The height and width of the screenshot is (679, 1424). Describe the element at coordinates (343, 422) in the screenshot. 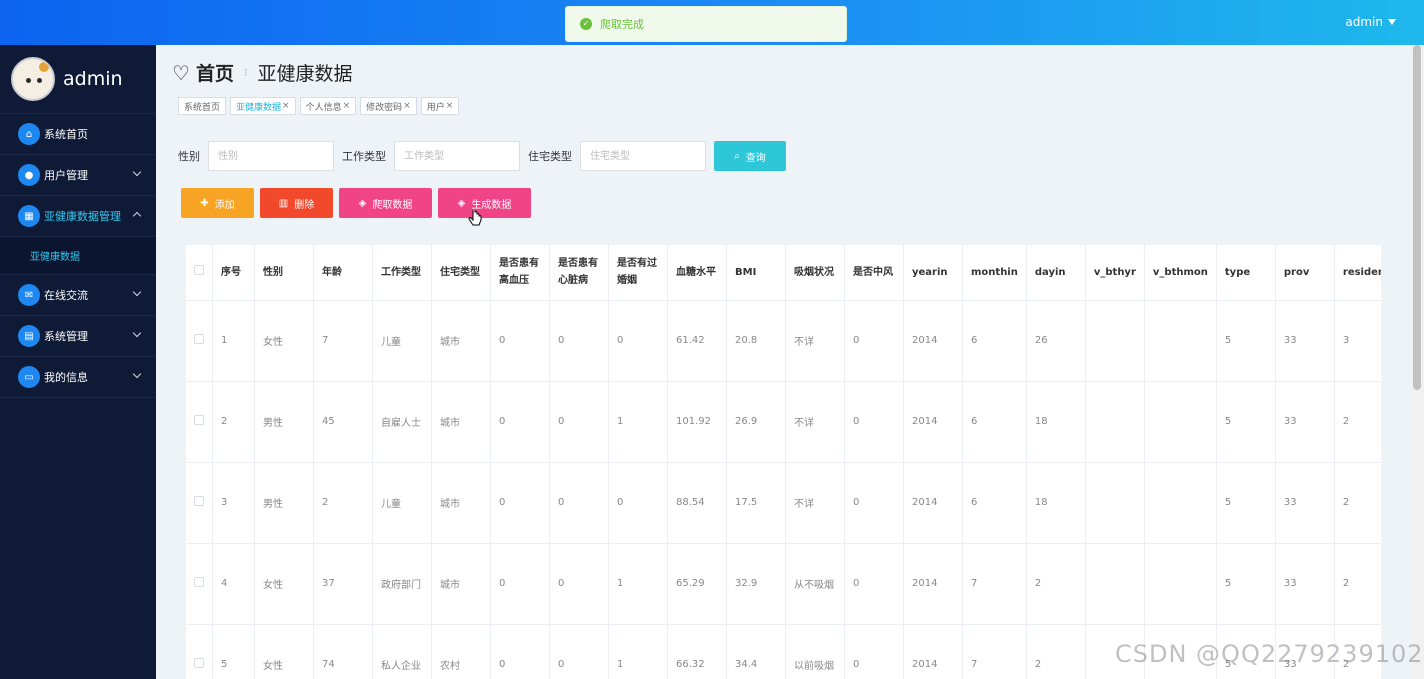

I see `table-cell: 45` at that location.